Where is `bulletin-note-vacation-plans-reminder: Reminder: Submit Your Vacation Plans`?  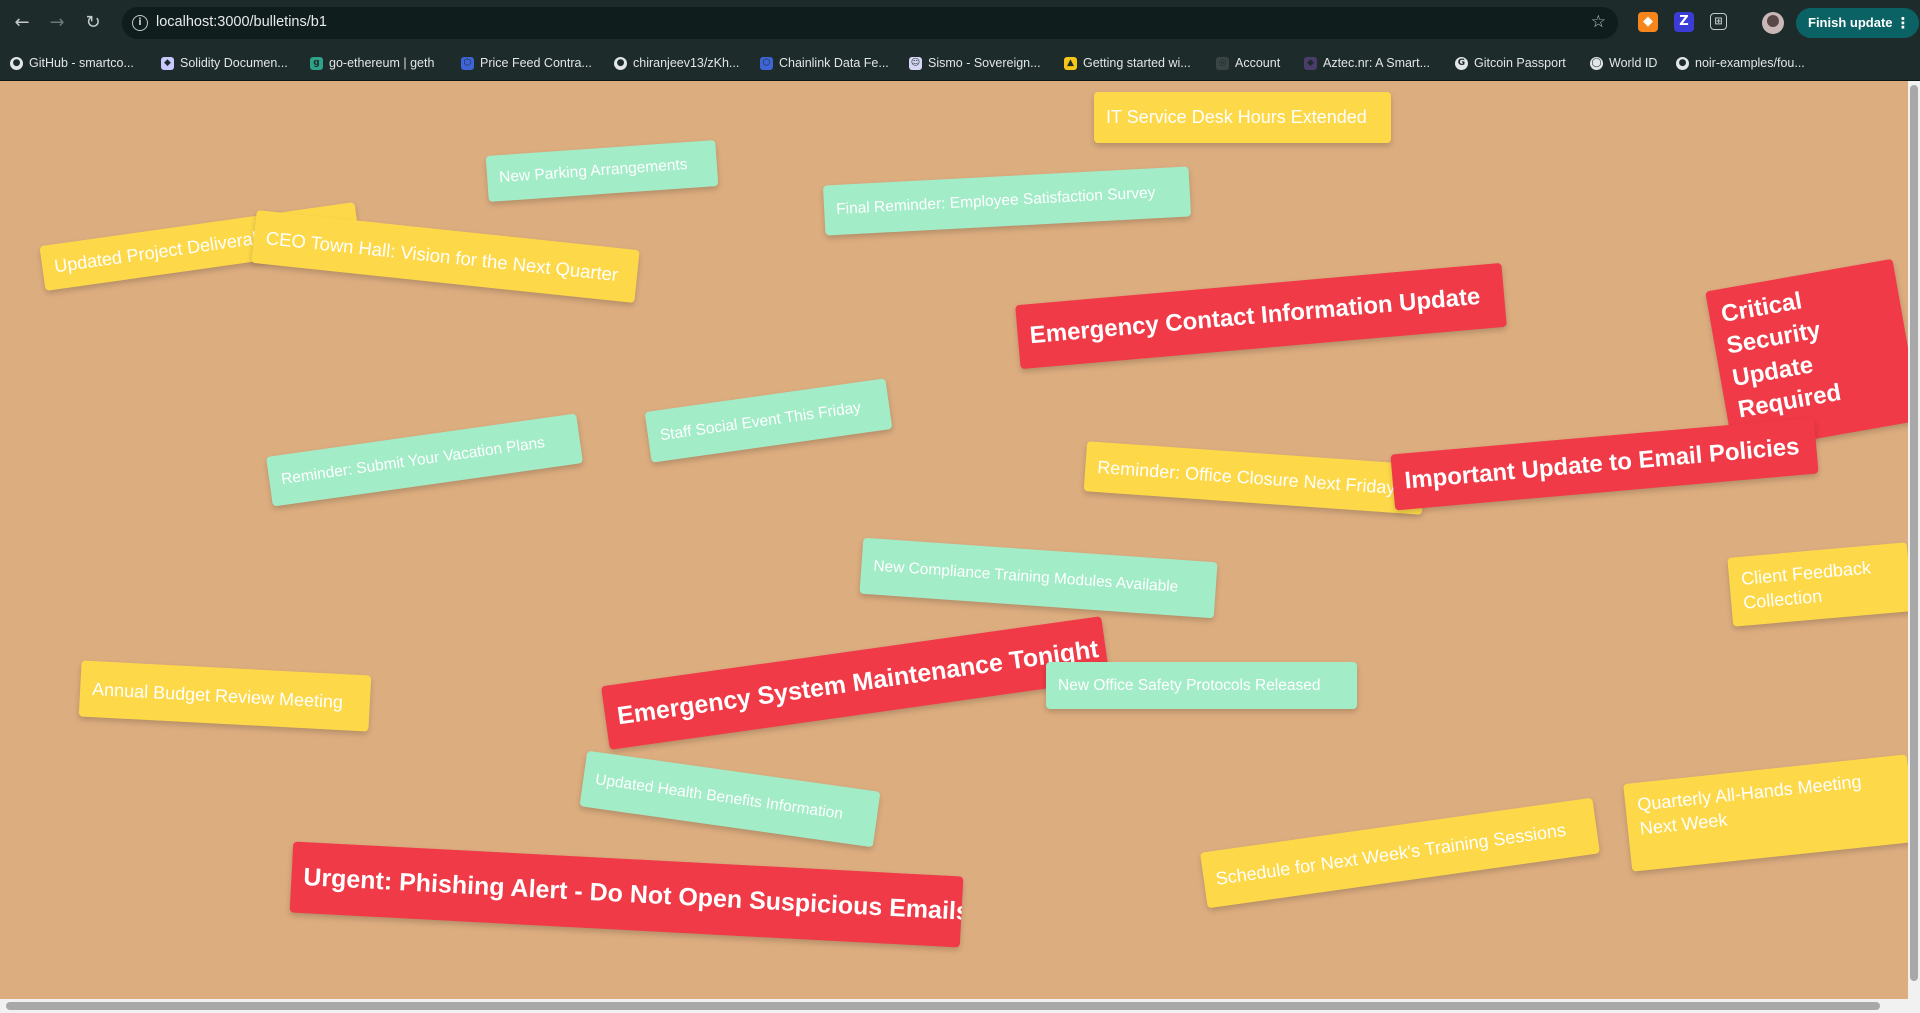
bulletin-note-vacation-plans-reminder: Reminder: Submit Your Vacation Plans is located at coordinates (424, 460).